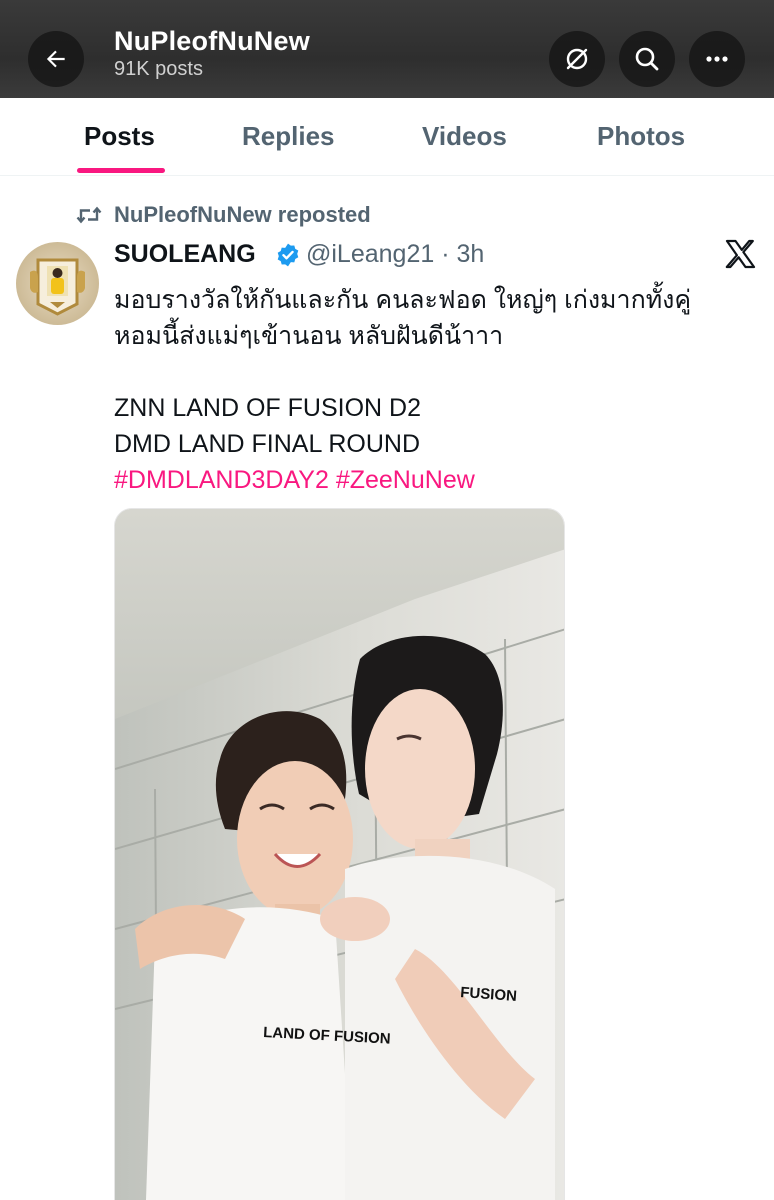 Image resolution: width=774 pixels, height=1200 pixels. I want to click on back-button, so click(56, 59).